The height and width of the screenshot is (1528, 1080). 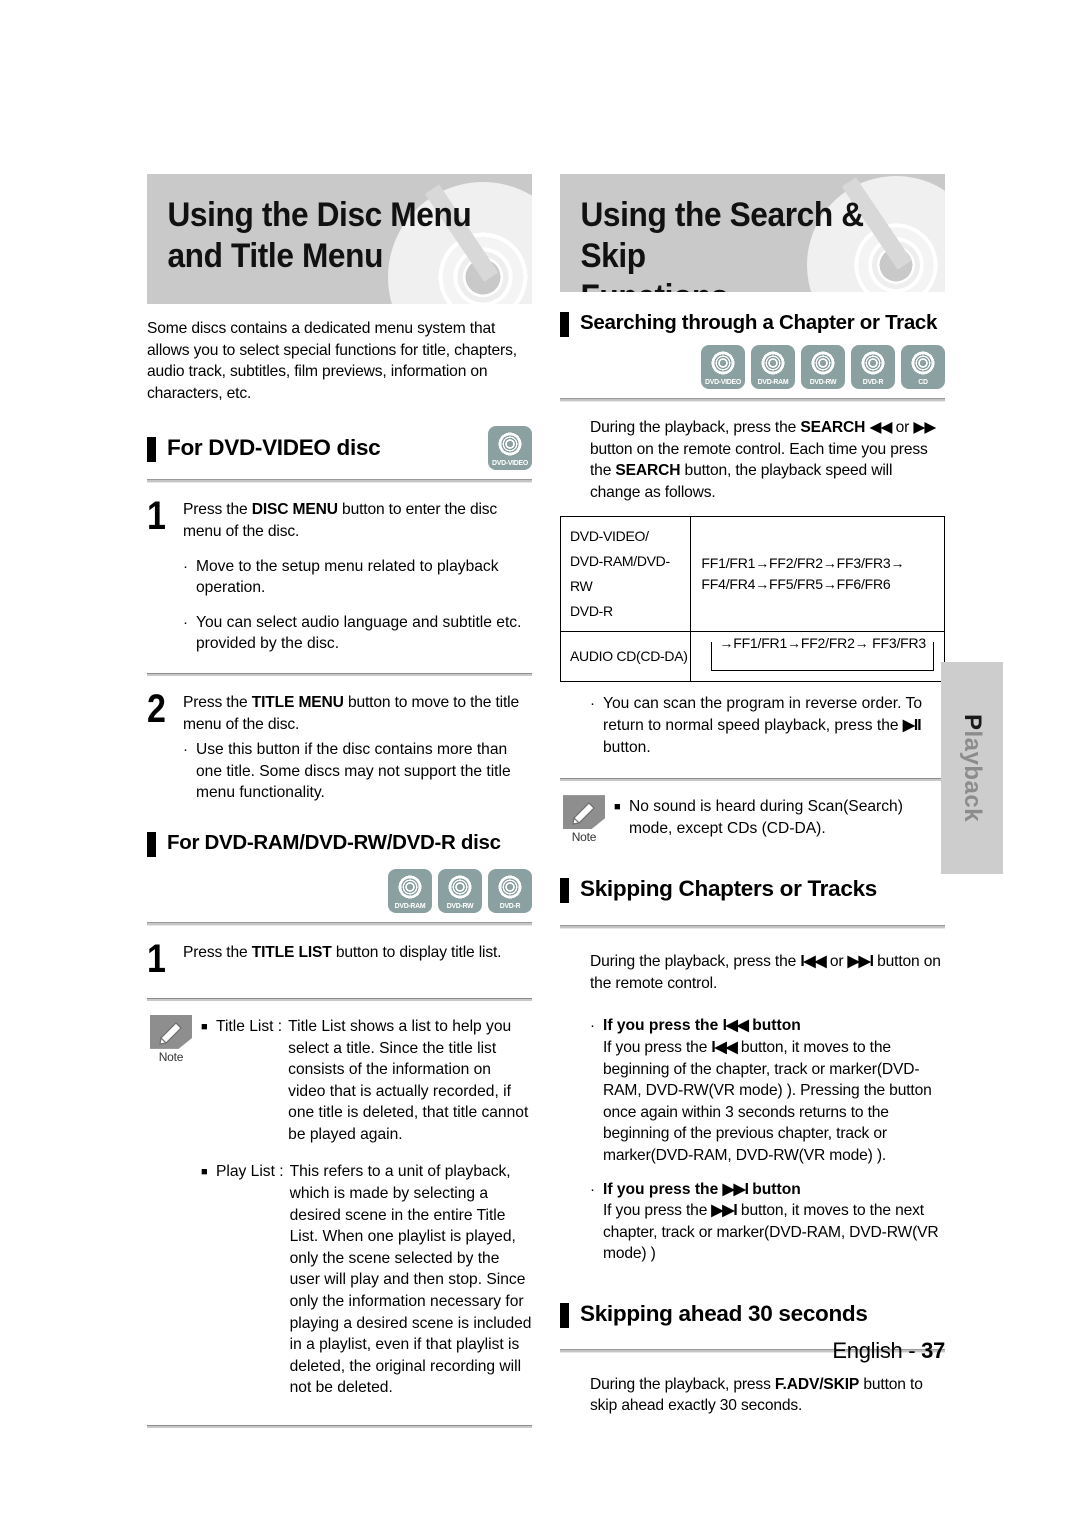 What do you see at coordinates (923, 381) in the screenshot?
I see `disc-icon-label: CD` at bounding box center [923, 381].